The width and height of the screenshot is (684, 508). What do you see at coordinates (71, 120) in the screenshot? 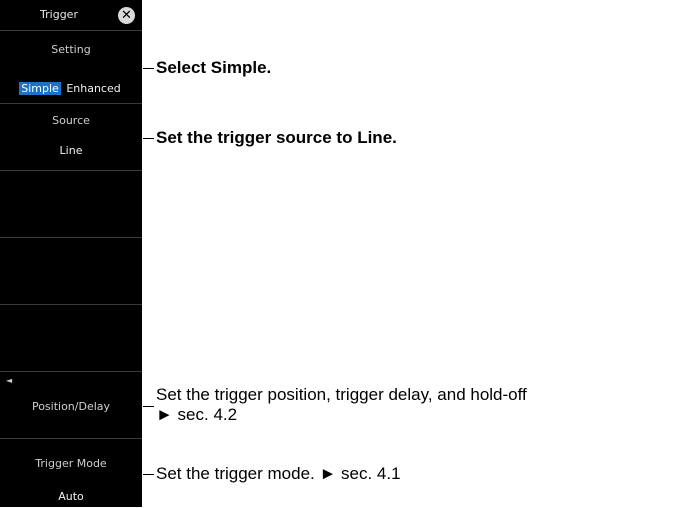
I see `source-label: Source` at bounding box center [71, 120].